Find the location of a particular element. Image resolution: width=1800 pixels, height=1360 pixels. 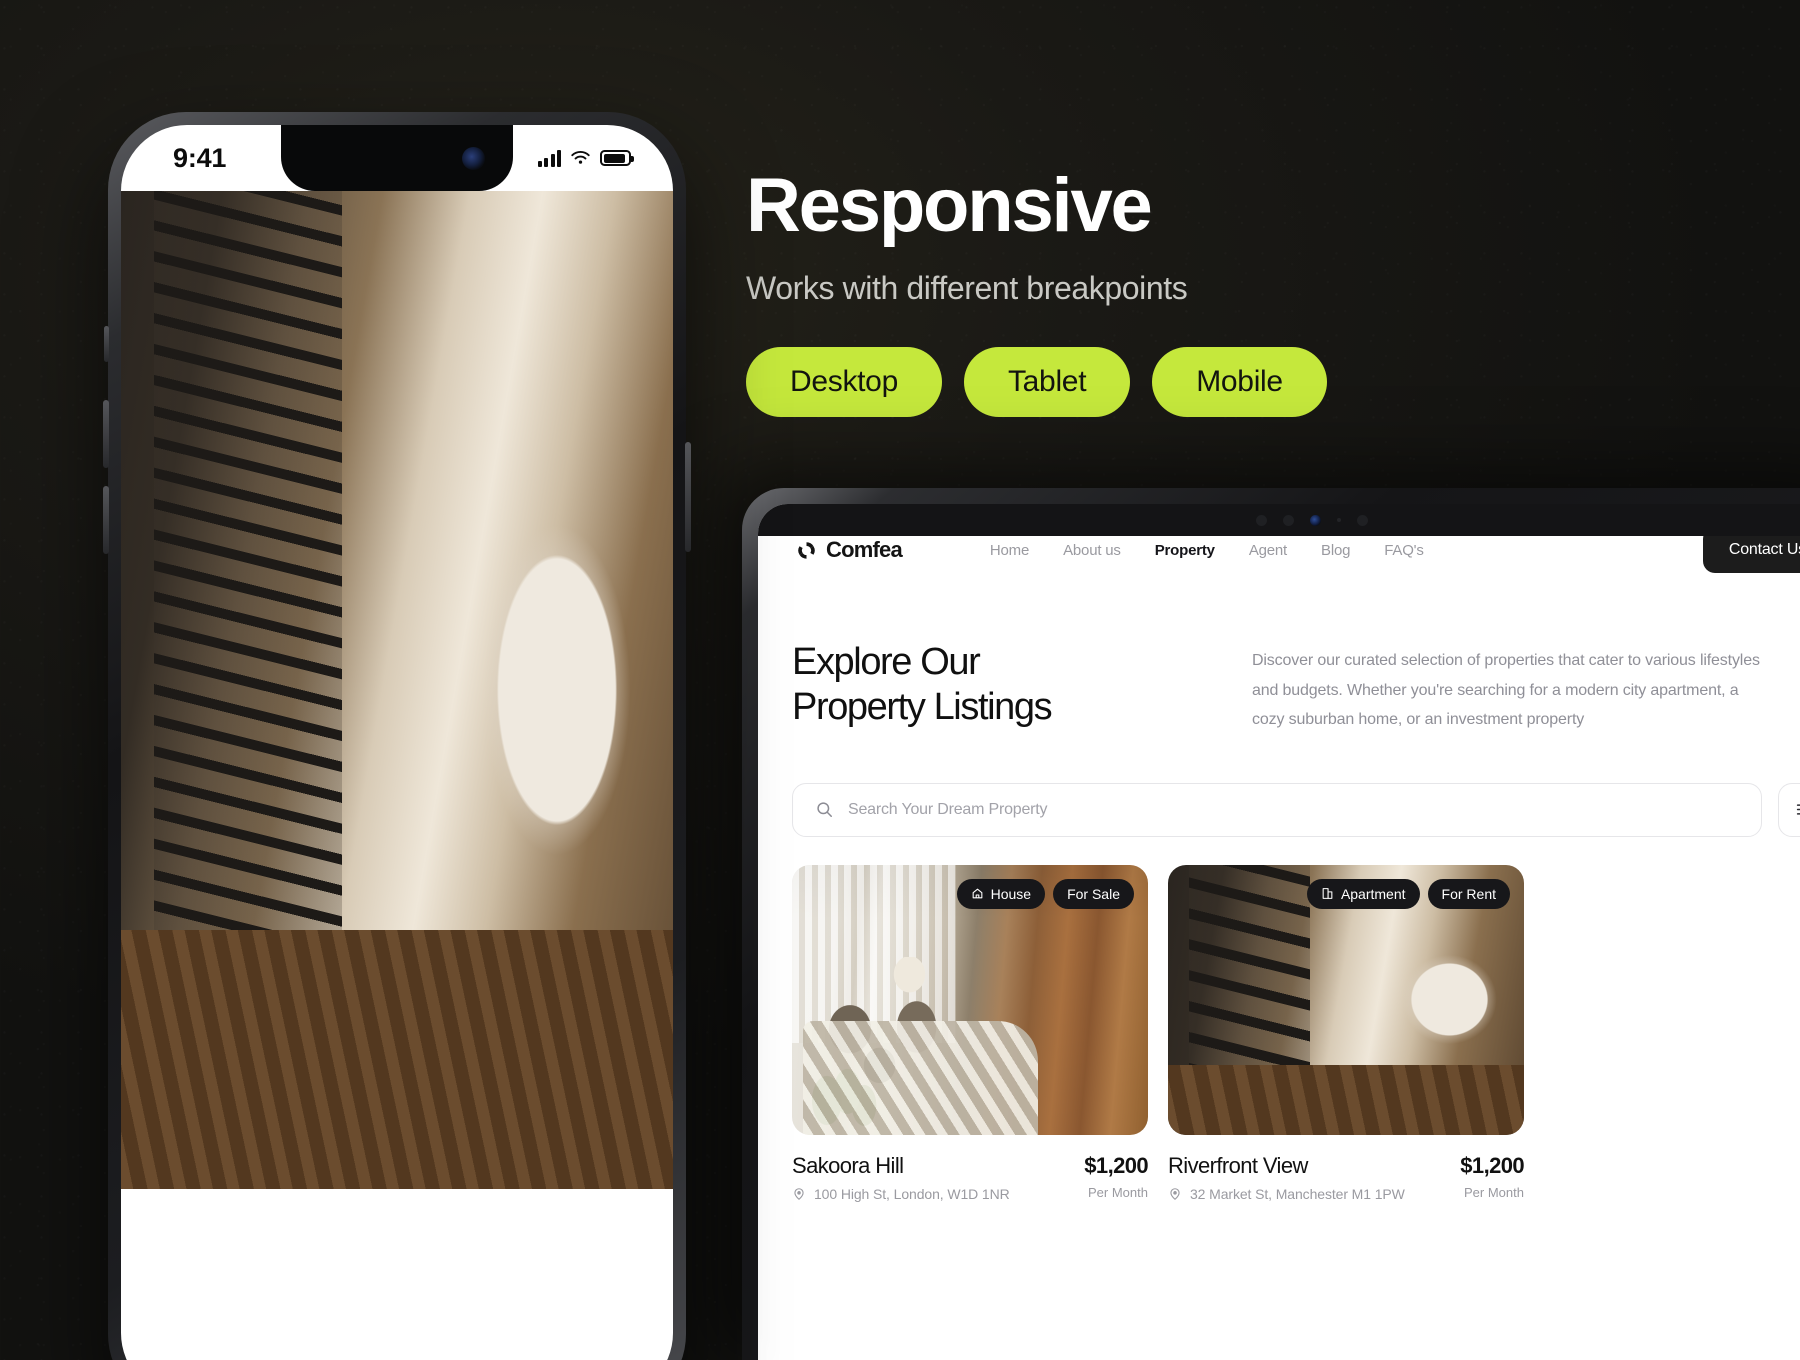

nav-item-property: Property is located at coordinates (1185, 550).